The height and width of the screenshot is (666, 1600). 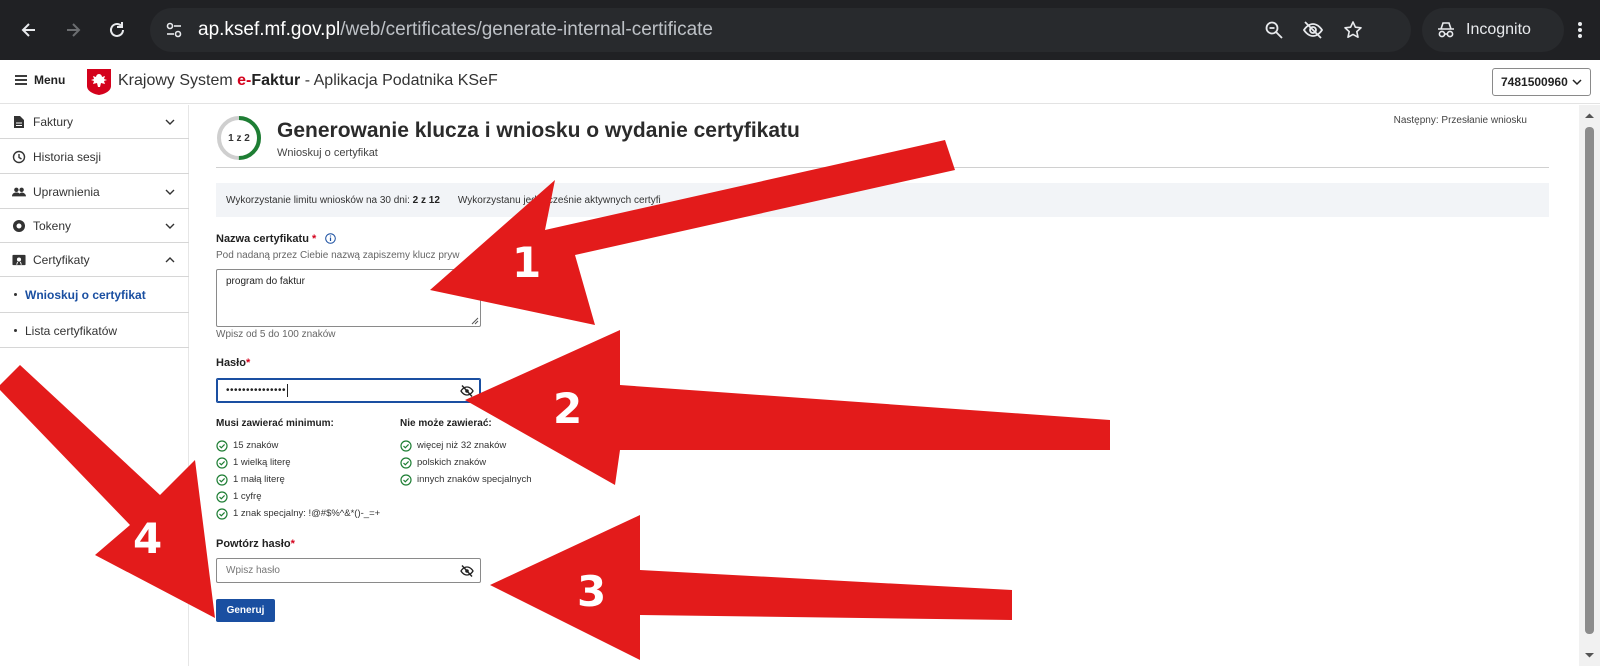 What do you see at coordinates (592, 591) in the screenshot?
I see `annotation-number-3: 3` at bounding box center [592, 591].